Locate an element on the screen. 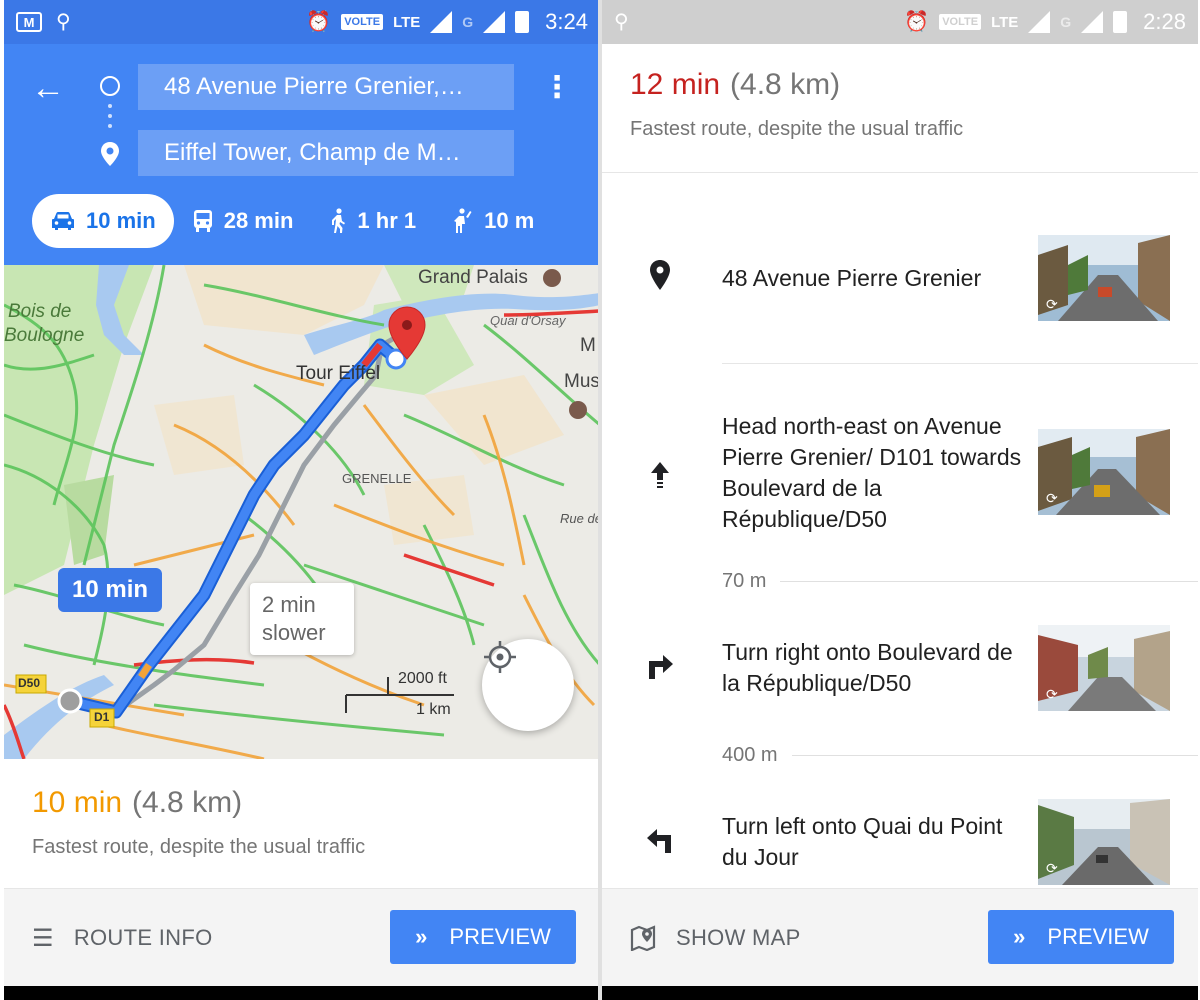 This screenshot has width=1200, height=1000. volte-badge: VOLTE is located at coordinates (362, 22).